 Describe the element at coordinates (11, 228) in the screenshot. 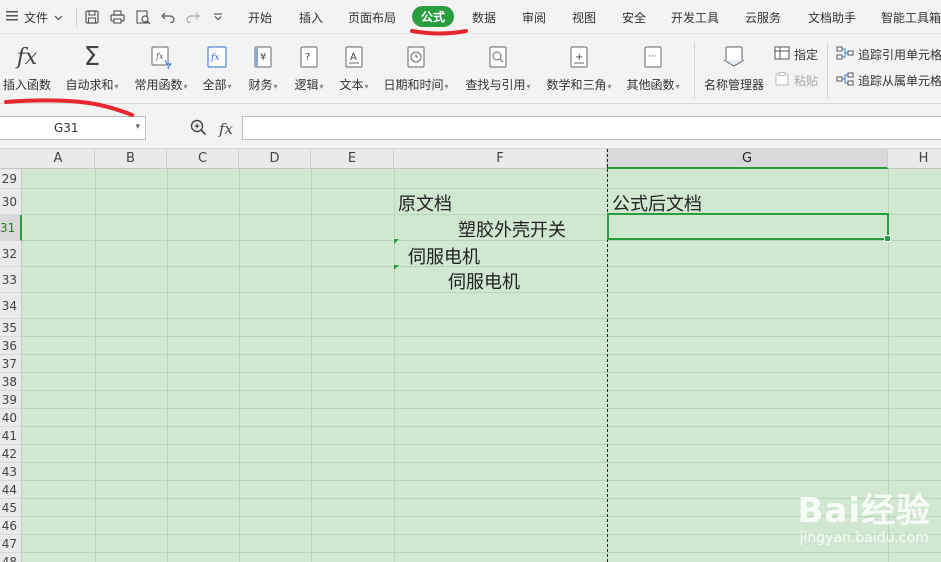

I see `row-header: 31` at that location.